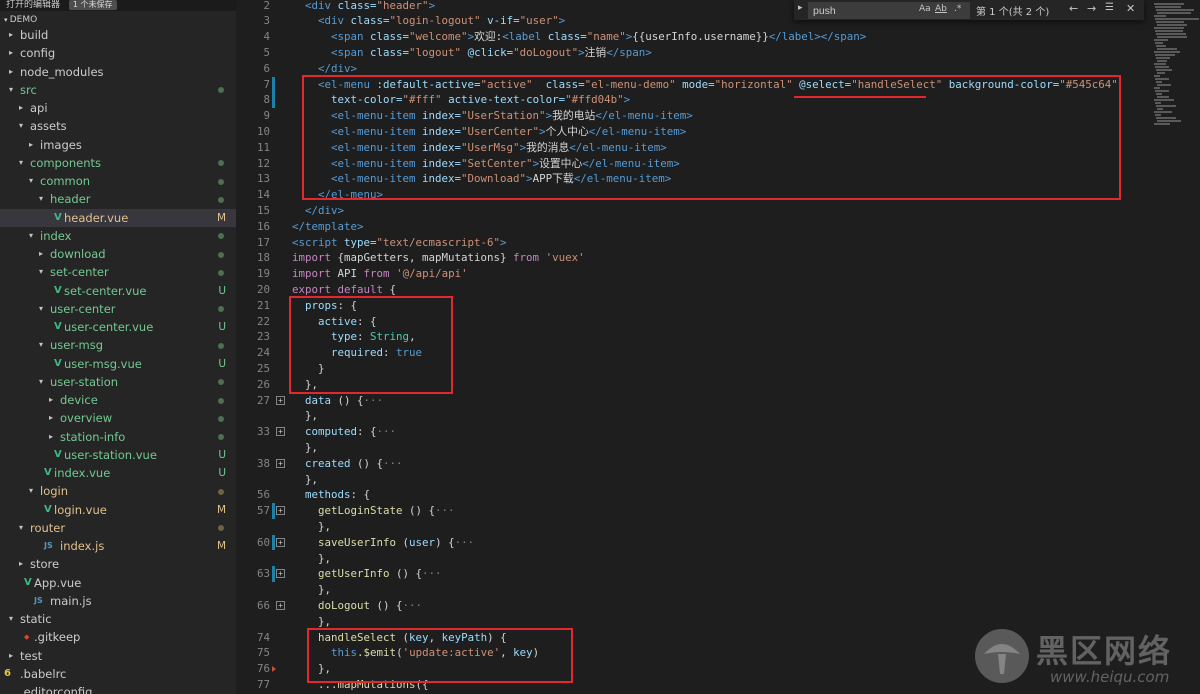 This screenshot has height=694, width=1200. I want to click on tree-file: V App.vue, so click(118, 583).